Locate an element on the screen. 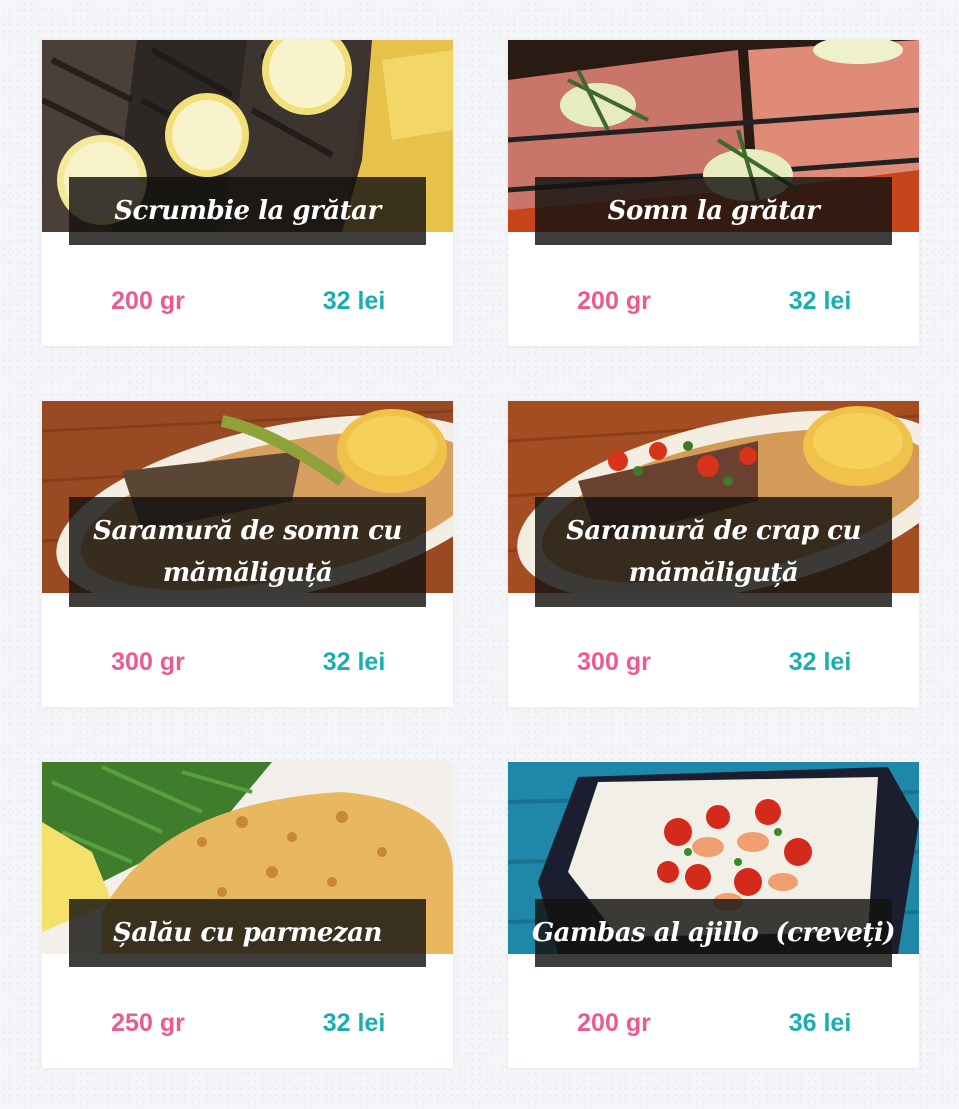  dish-title-box: Șalău cu parmezan is located at coordinates (247, 933).